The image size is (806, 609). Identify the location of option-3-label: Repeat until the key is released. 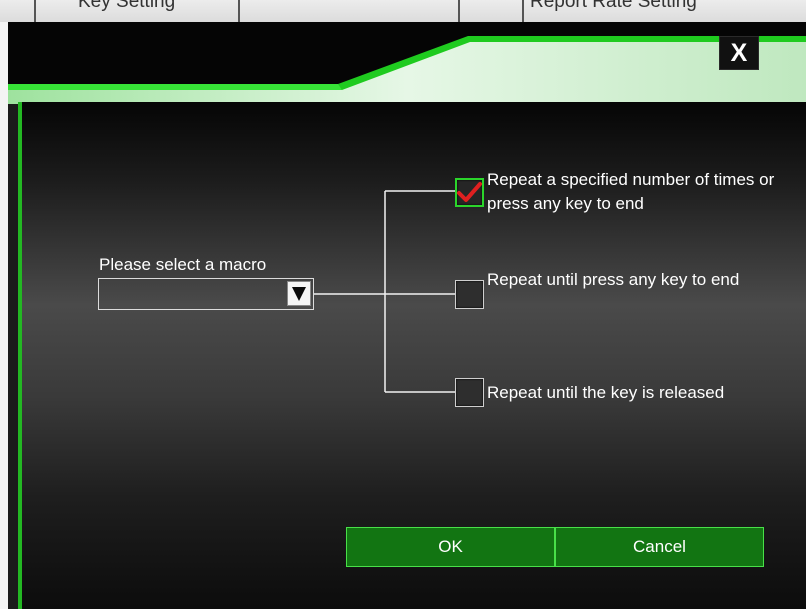
(606, 392).